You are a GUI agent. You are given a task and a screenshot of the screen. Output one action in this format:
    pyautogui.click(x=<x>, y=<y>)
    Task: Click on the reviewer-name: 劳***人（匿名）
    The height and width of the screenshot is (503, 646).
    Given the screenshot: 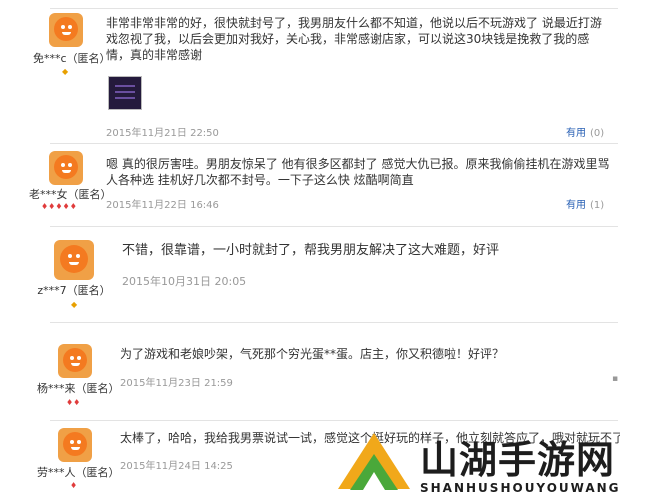 What is the action you would take?
    pyautogui.click(x=78, y=472)
    